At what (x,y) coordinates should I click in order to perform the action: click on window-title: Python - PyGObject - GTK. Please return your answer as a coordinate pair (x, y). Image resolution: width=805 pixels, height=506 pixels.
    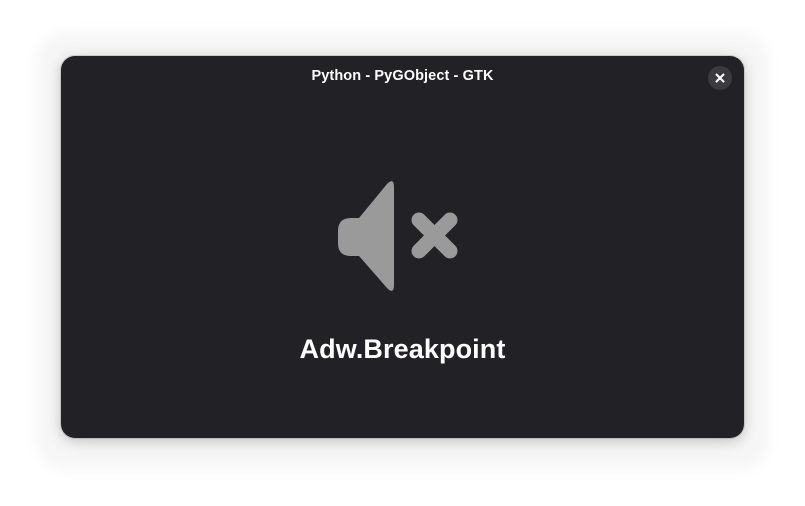
    Looking at the image, I should click on (402, 76).